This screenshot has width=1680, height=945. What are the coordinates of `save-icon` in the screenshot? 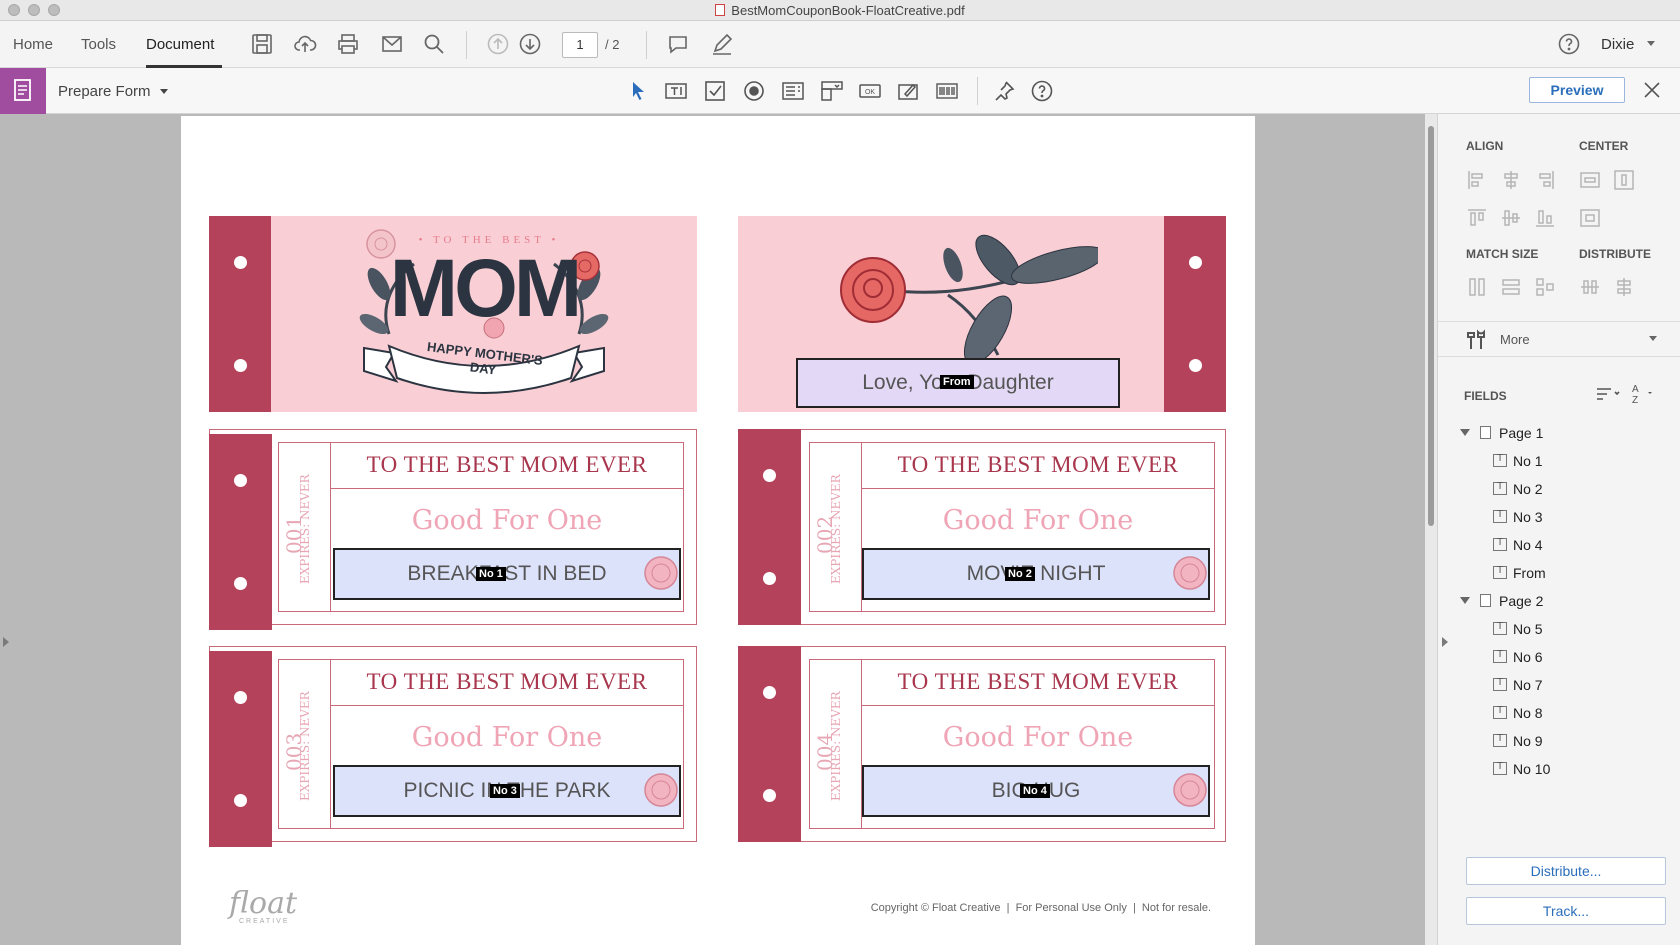 It's located at (262, 44).